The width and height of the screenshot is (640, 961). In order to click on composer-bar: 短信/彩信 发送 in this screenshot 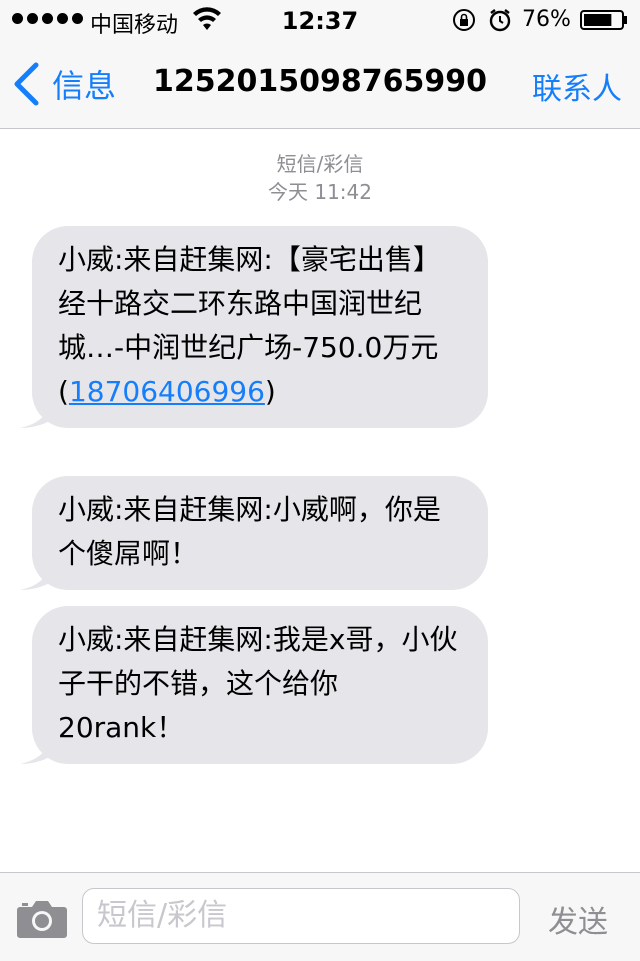, I will do `click(320, 916)`.